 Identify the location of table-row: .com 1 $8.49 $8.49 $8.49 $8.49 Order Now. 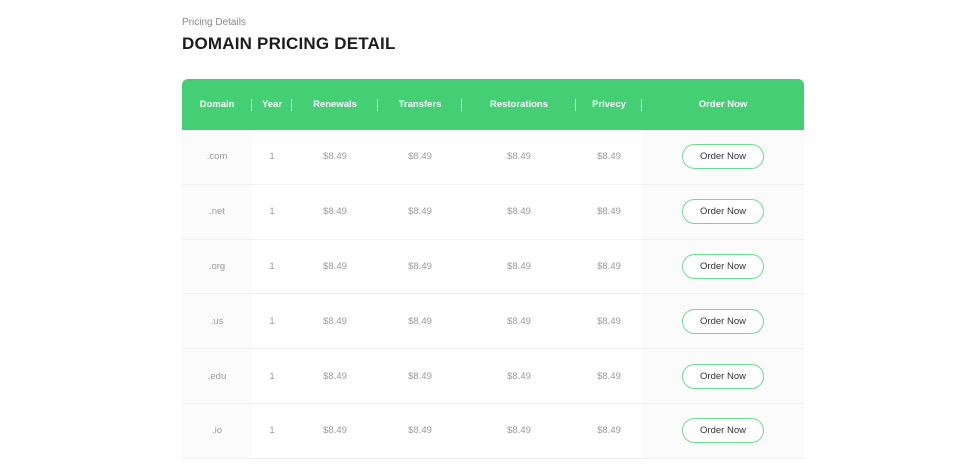
(493, 157).